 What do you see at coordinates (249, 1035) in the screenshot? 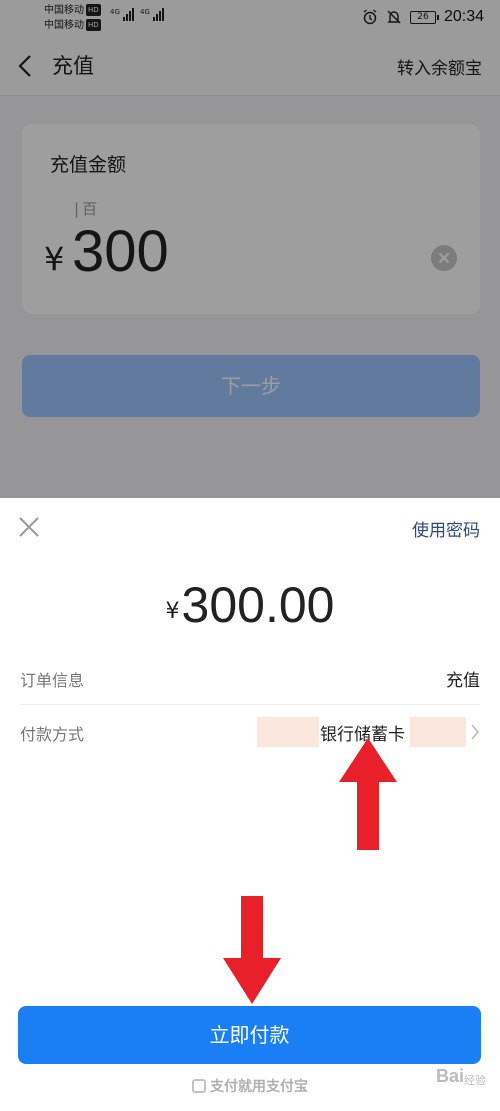
I see `pay-now-button: 立即付款` at bounding box center [249, 1035].